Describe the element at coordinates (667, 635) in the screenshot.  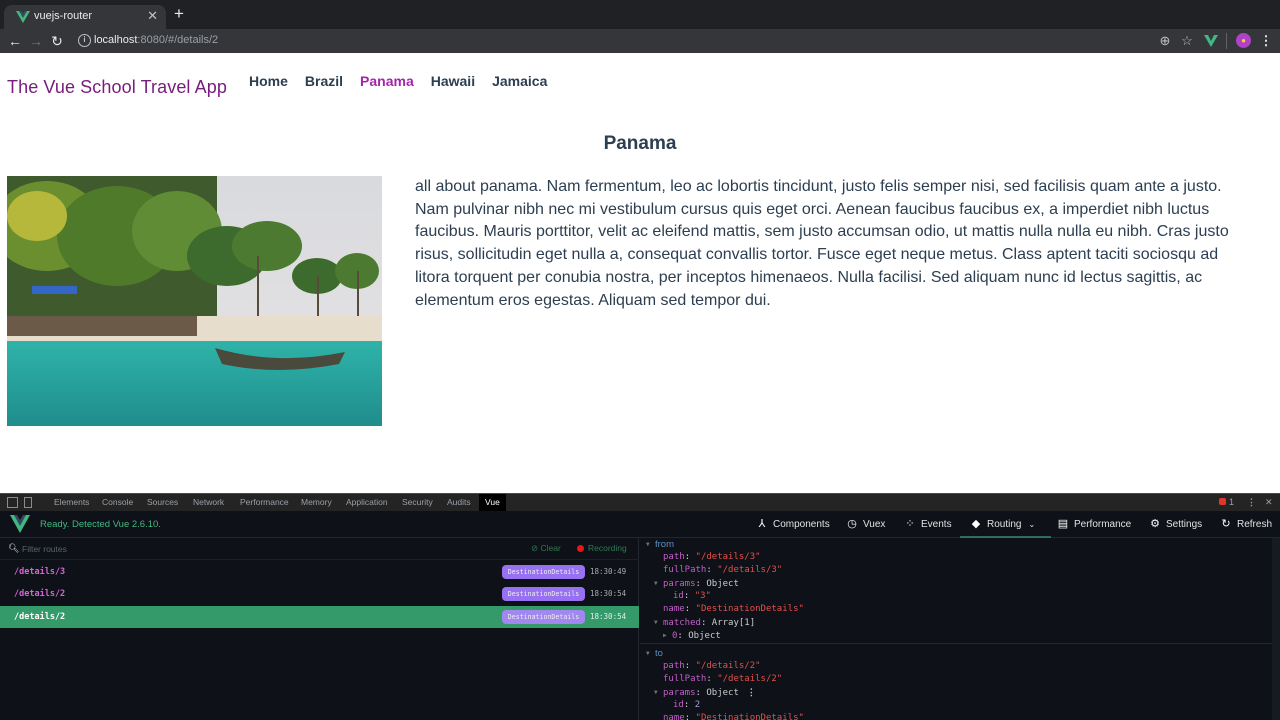
I see `collapsed-arrow-icon: ▶` at that location.